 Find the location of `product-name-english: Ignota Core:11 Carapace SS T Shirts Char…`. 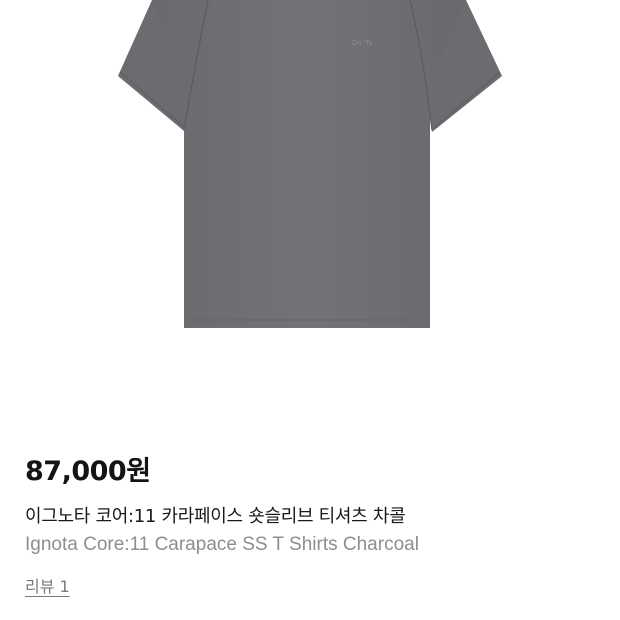

product-name-english: Ignota Core:11 Carapace SS T Shirts Char… is located at coordinates (222, 544).